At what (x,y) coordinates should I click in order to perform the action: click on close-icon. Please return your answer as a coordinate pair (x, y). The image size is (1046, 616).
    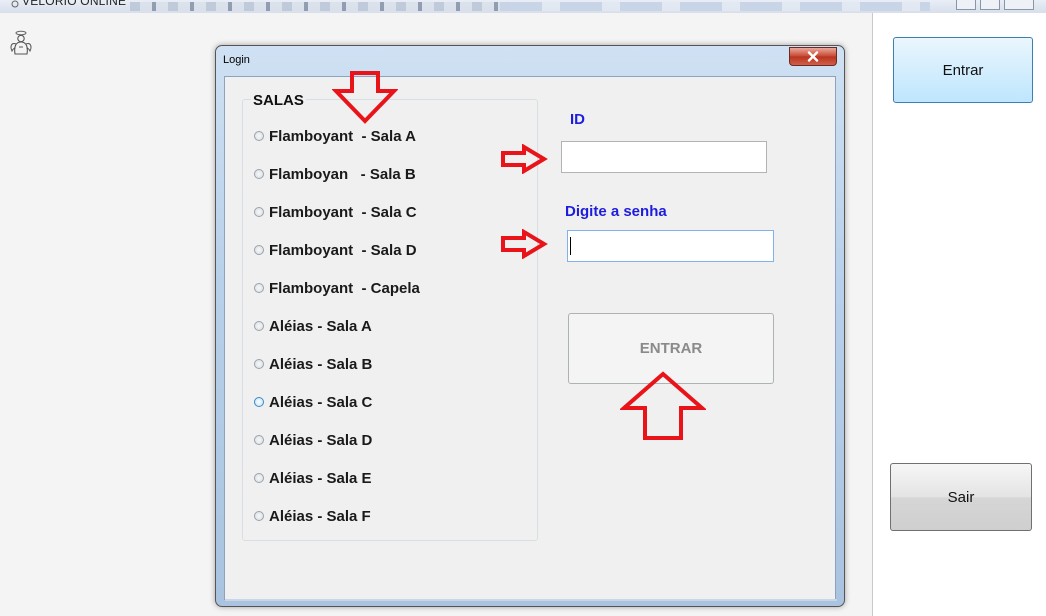
    Looking at the image, I should click on (813, 56).